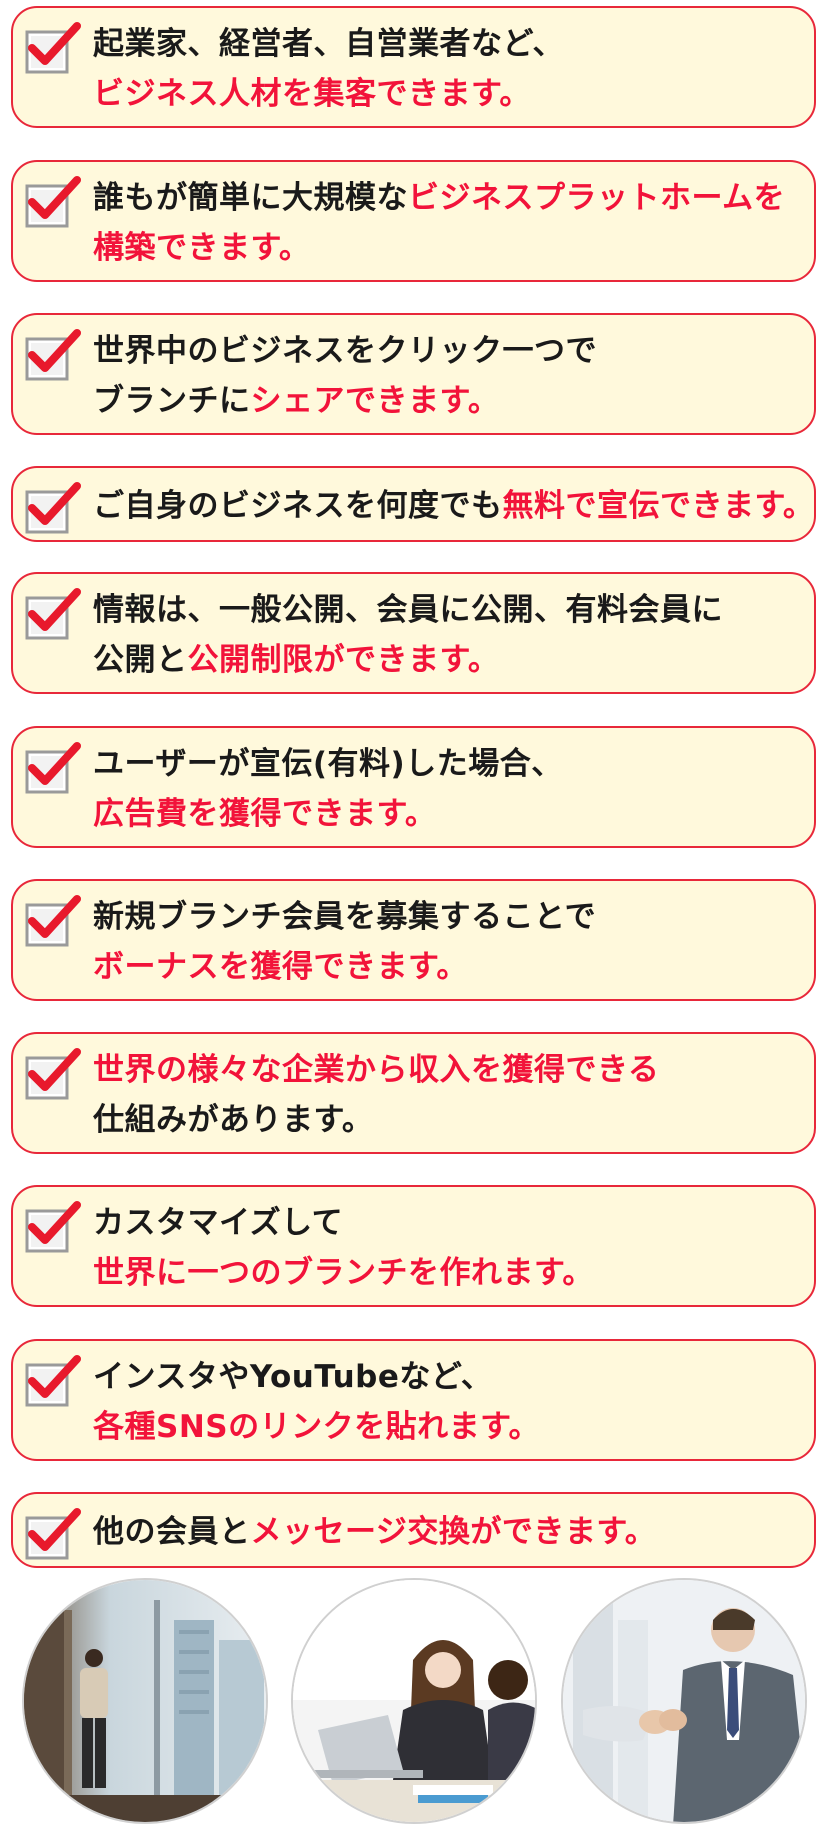 This screenshot has height=1834, width=828. I want to click on body-text: 仕組みがあります。, so click(233, 1120).